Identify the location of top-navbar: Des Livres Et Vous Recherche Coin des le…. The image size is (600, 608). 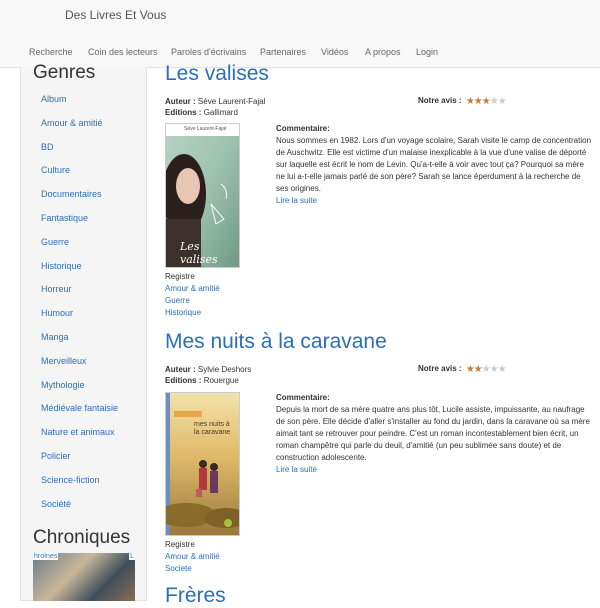
(300, 34).